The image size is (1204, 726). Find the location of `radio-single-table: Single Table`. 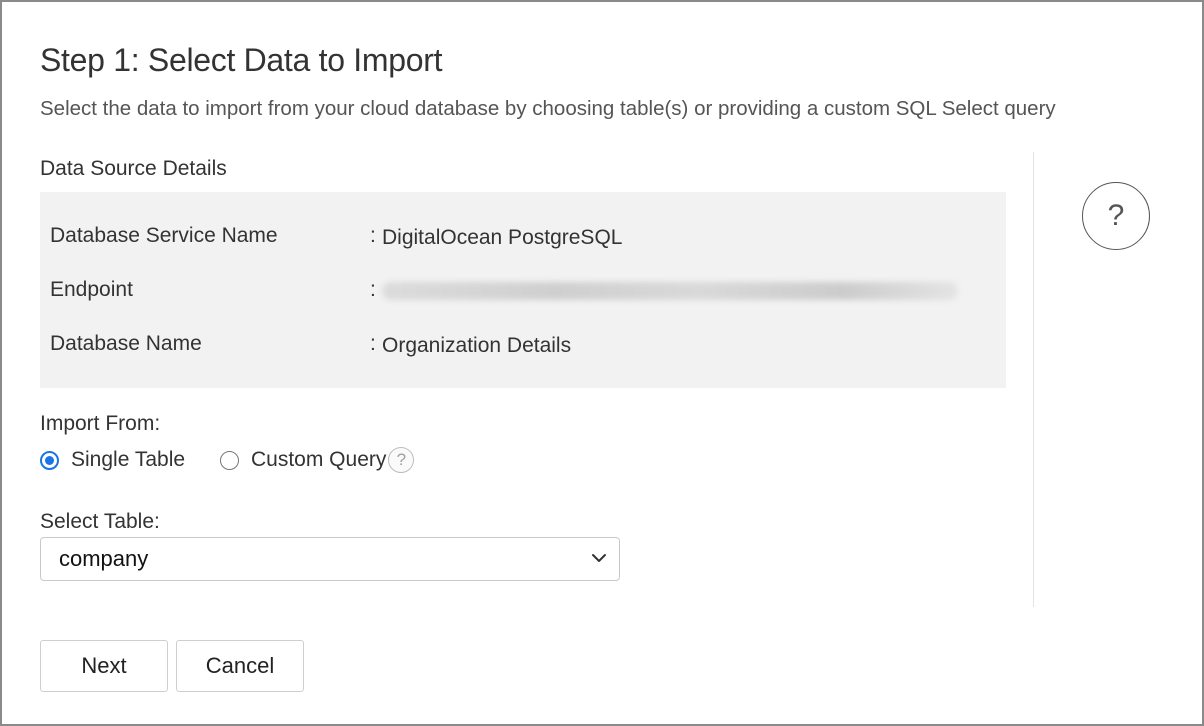

radio-single-table: Single Table is located at coordinates (112, 460).